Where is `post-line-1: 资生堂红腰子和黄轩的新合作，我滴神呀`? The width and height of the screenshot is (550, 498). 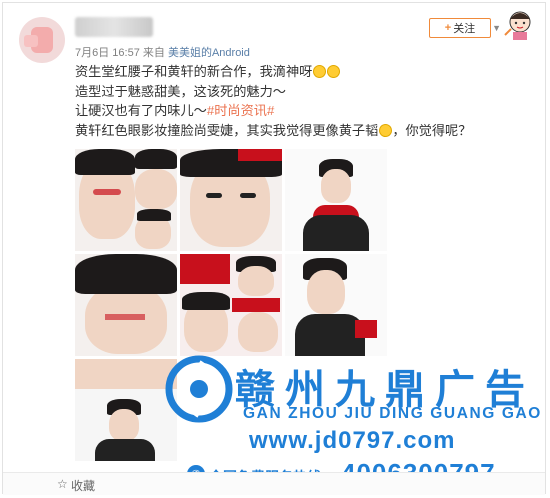
post-line-1: 资生堂红腰子和黄轩的新合作，我滴神呀 is located at coordinates (194, 71).